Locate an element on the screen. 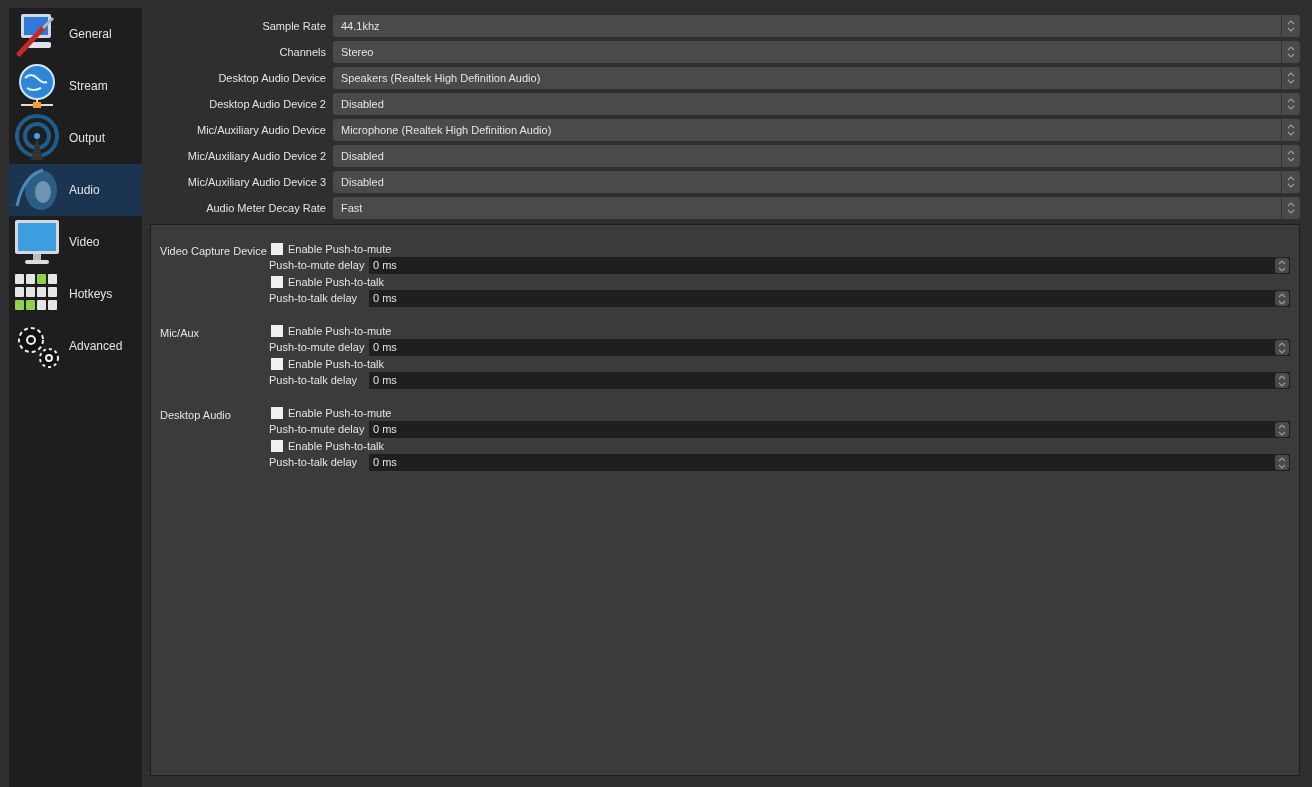 This screenshot has height=787, width=1312. dropdown: Fast is located at coordinates (816, 208).